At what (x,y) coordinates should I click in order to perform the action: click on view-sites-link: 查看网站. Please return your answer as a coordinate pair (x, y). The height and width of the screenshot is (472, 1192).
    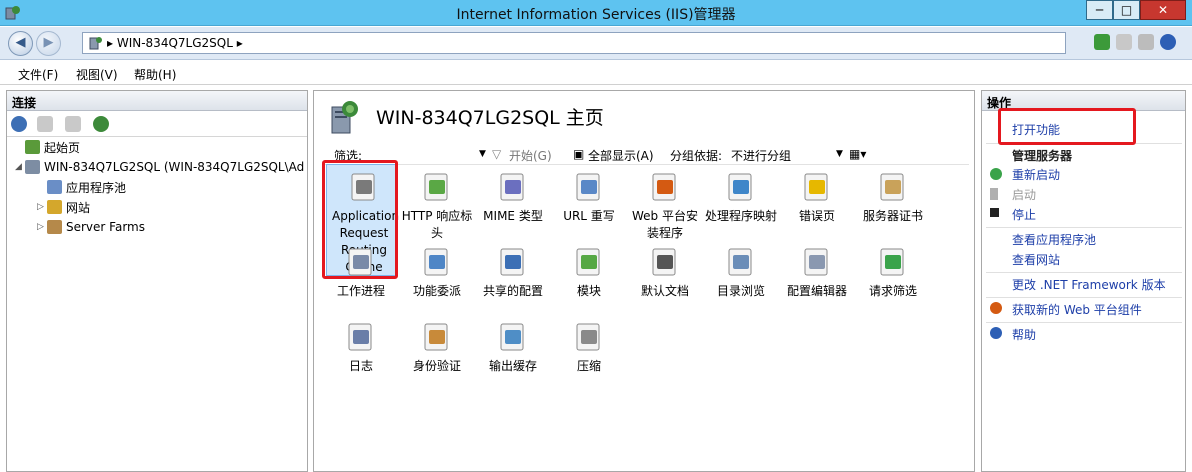
    Looking at the image, I should click on (1036, 259).